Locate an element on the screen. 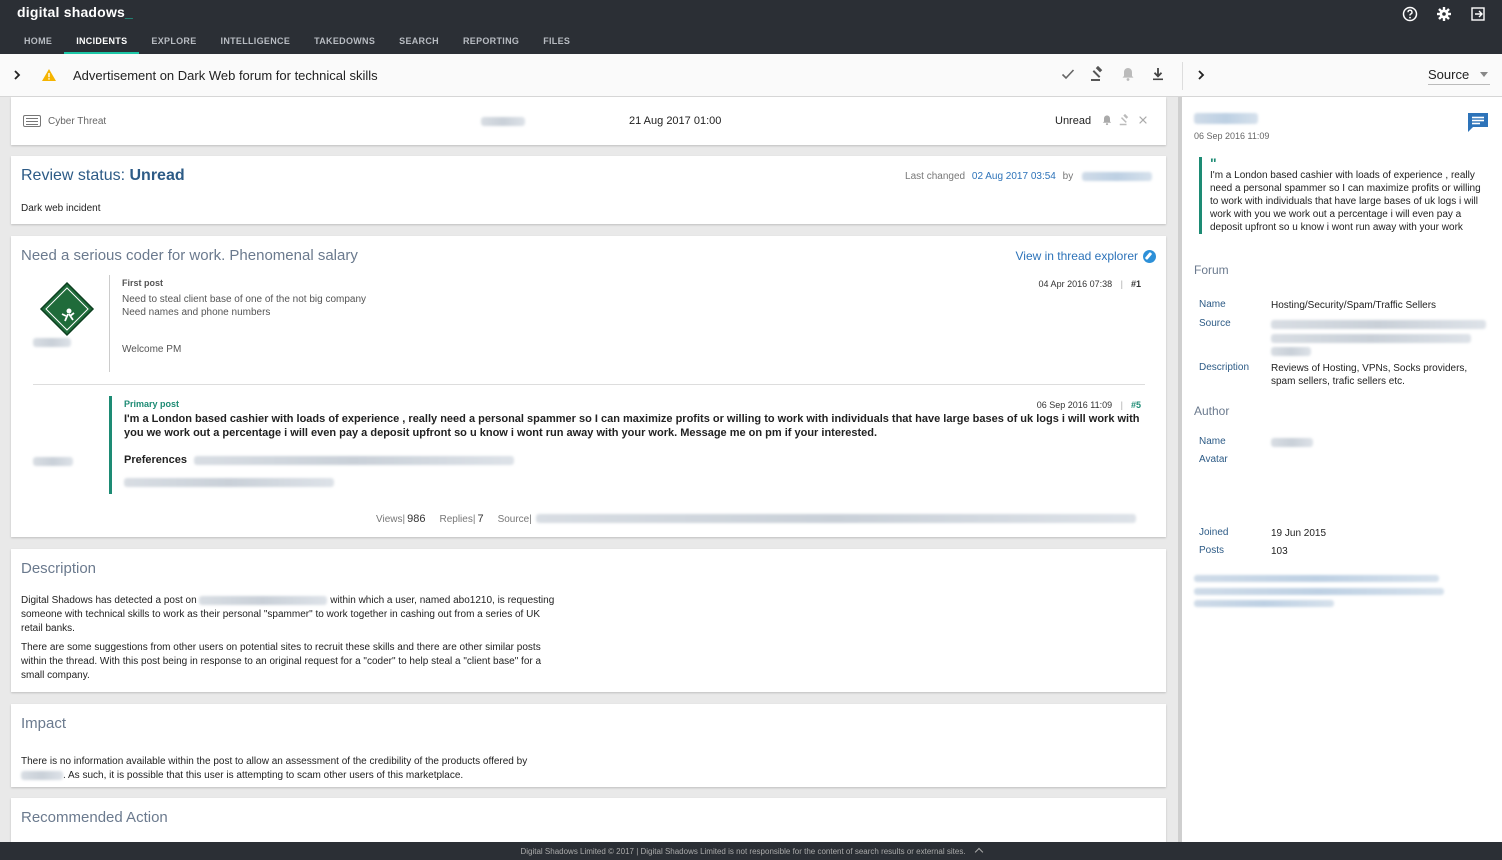 Image resolution: width=1502 pixels, height=860 pixels. first-post-meta: 04 Apr 2016 07:38 | #1 is located at coordinates (1089, 284).